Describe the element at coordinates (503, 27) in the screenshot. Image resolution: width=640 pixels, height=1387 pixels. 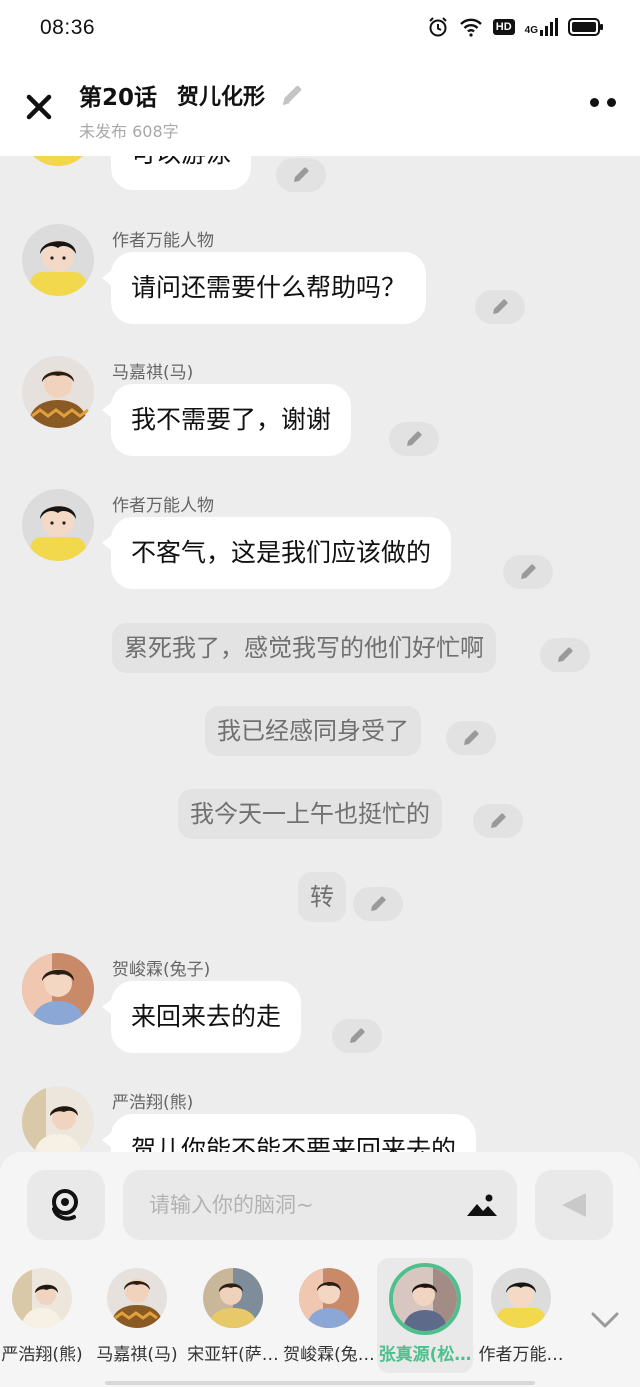
I see `hd-badge: HD` at that location.